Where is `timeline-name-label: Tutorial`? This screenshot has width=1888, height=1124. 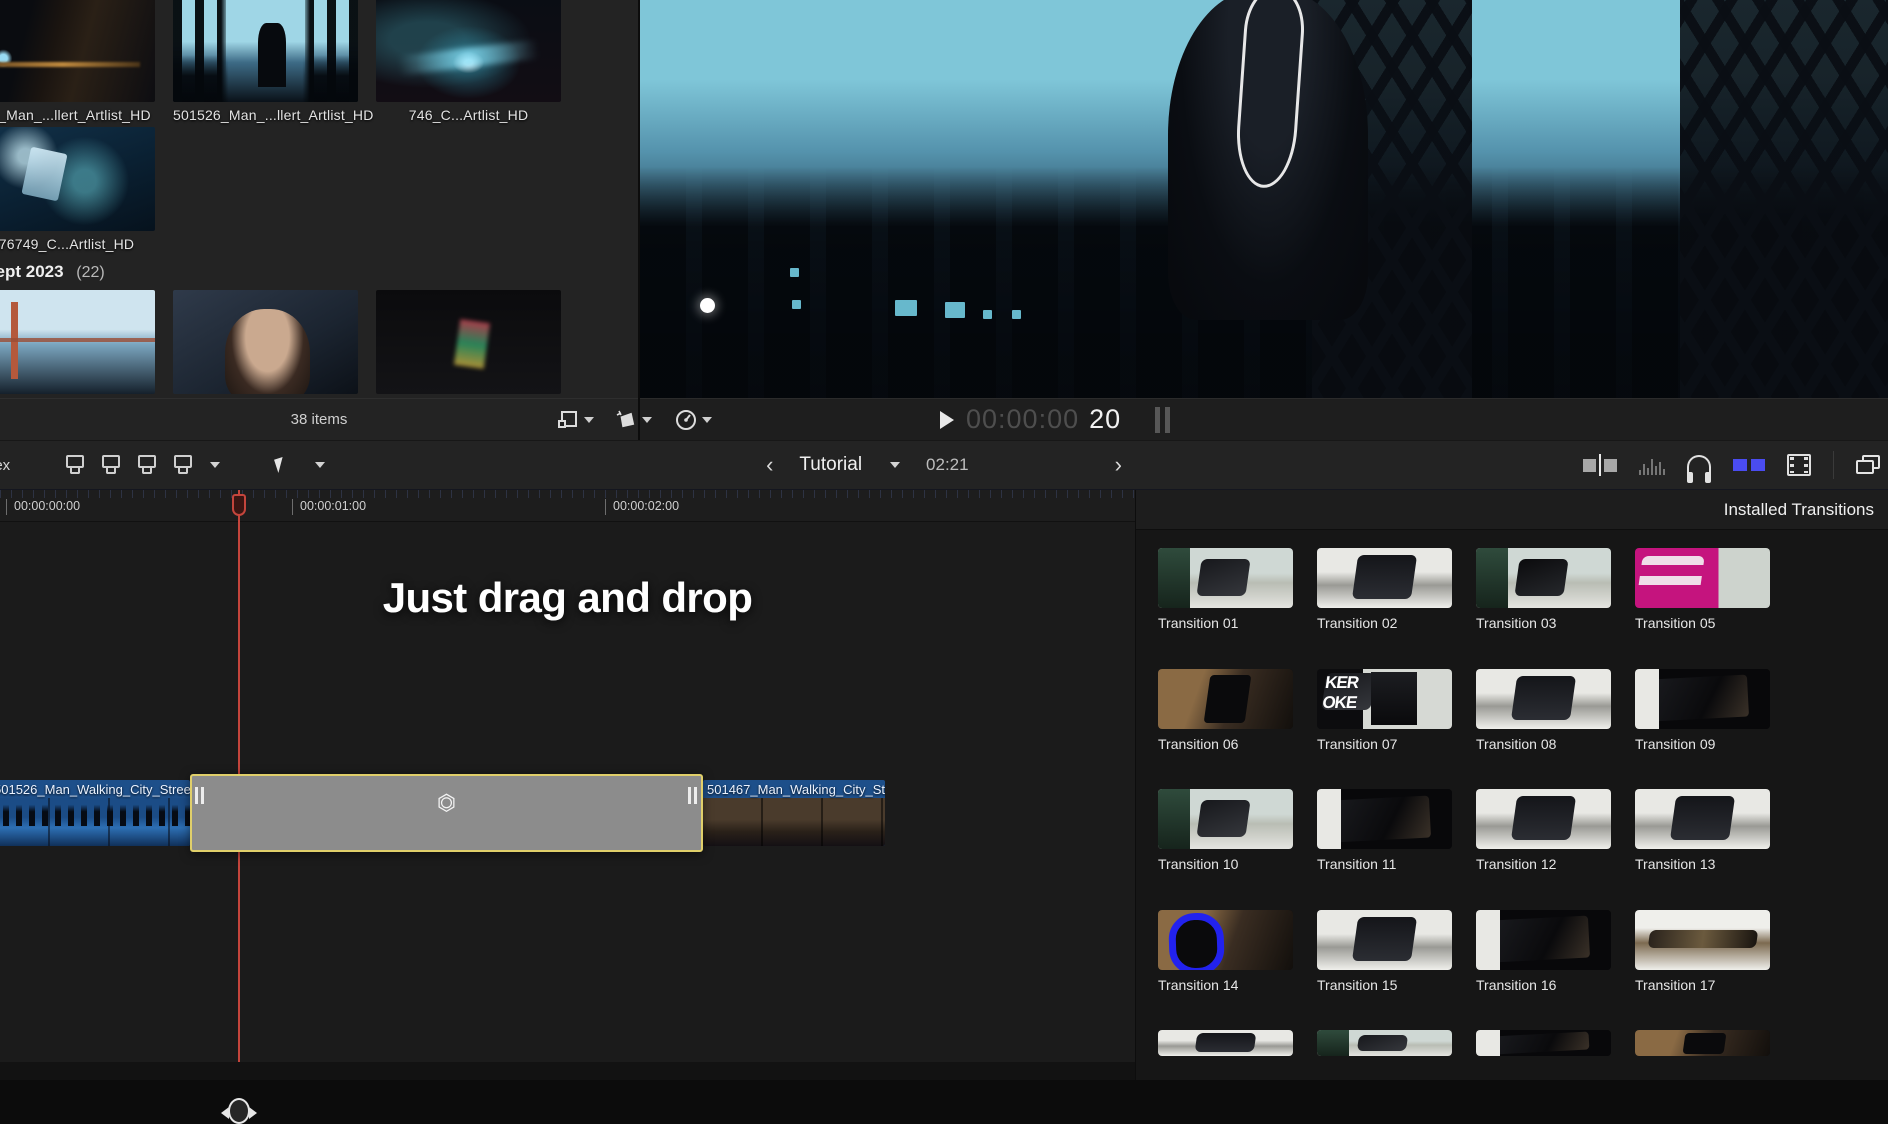 timeline-name-label: Tutorial is located at coordinates (830, 465).